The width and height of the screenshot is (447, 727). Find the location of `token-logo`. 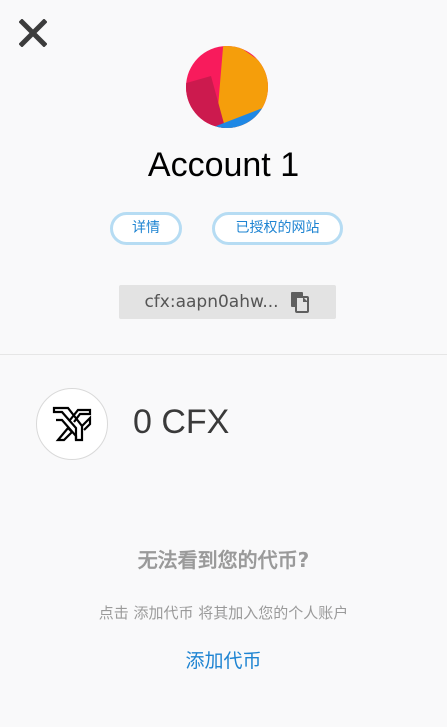

token-logo is located at coordinates (72, 424).